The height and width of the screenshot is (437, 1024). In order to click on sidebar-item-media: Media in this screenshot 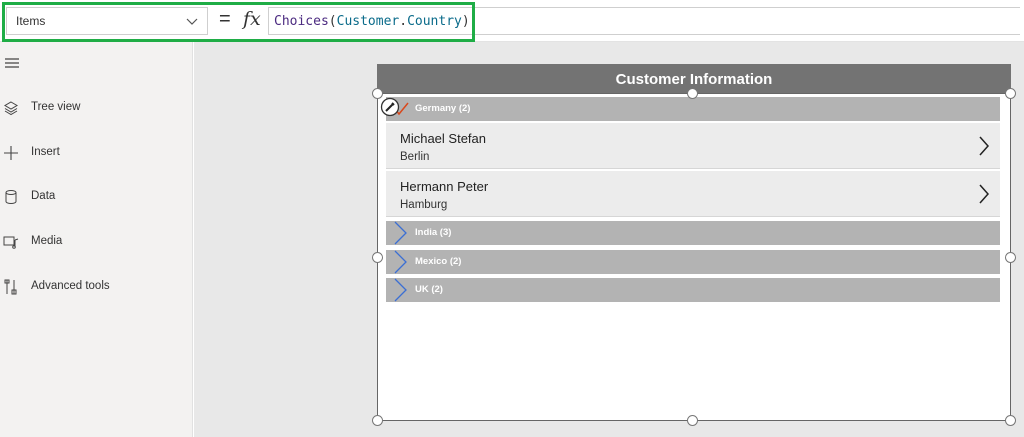, I will do `click(96, 242)`.